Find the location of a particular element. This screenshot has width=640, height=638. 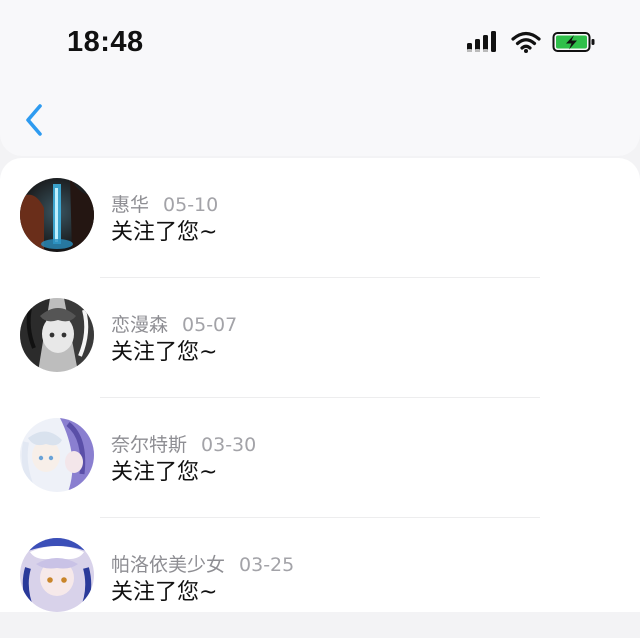

user-name-text: 奈尔特斯 is located at coordinates (149, 445).